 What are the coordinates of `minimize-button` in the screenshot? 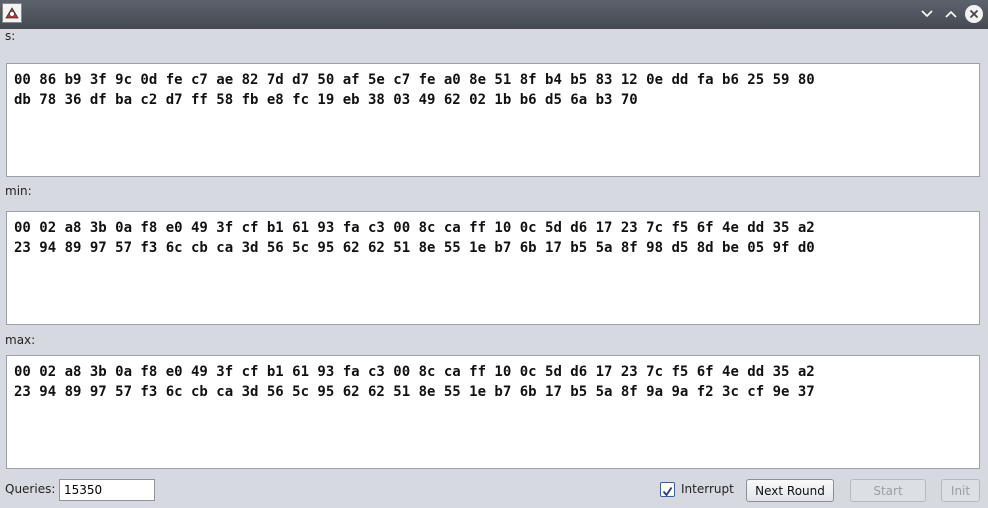 It's located at (927, 14).